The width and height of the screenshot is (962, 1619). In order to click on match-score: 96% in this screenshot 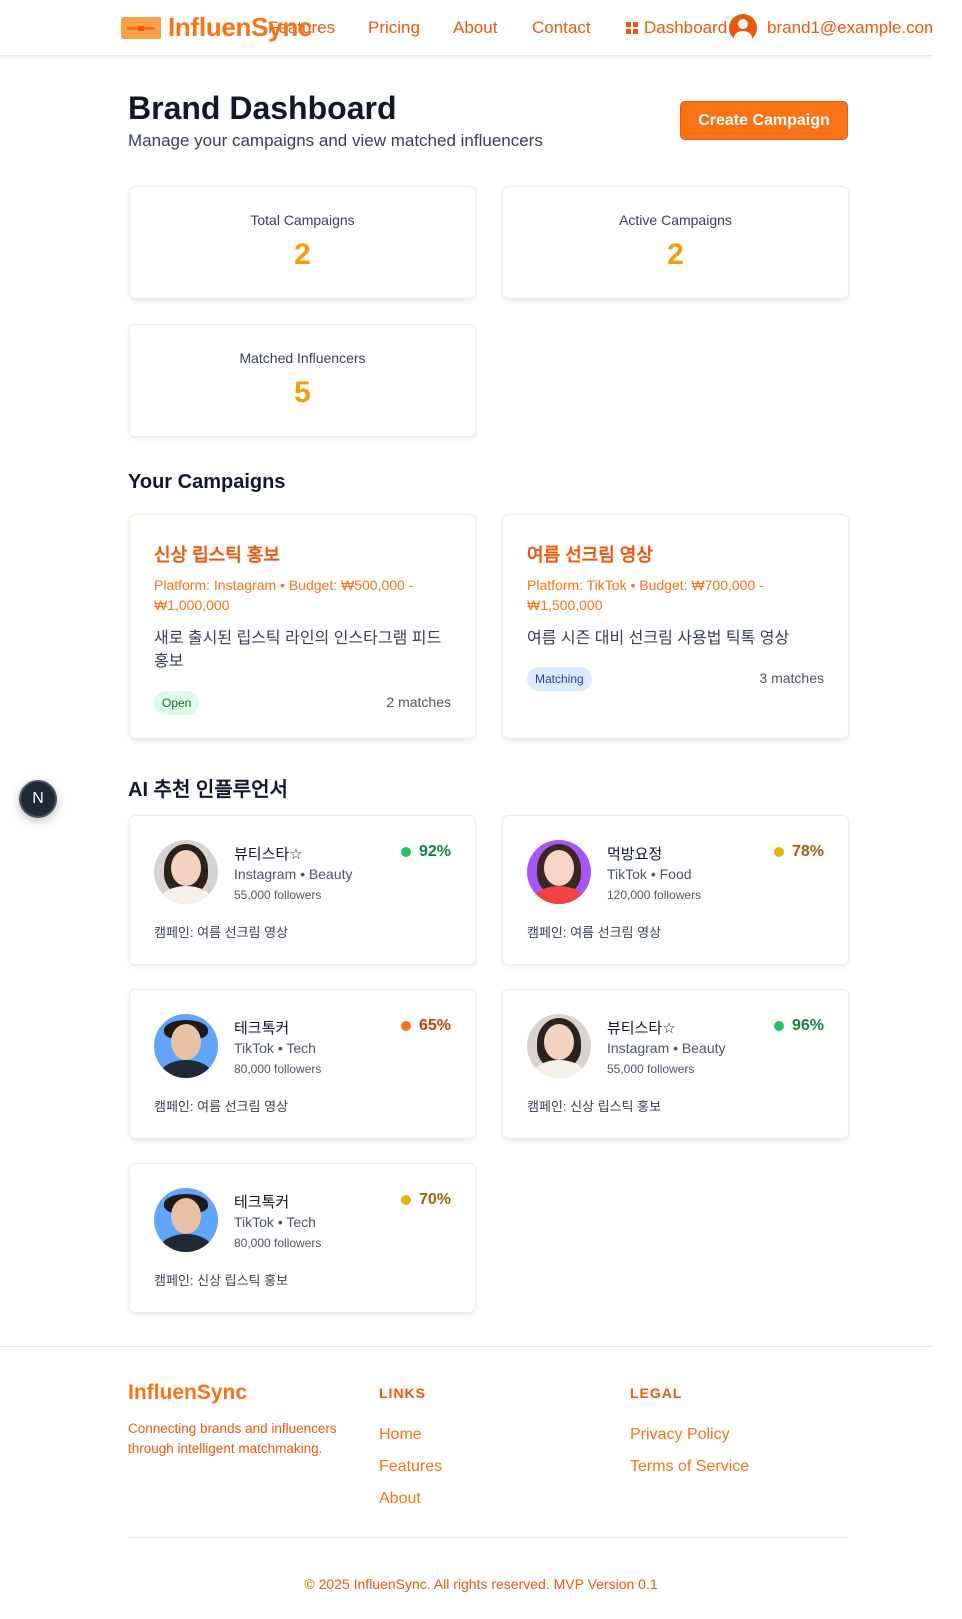, I will do `click(798, 1026)`.